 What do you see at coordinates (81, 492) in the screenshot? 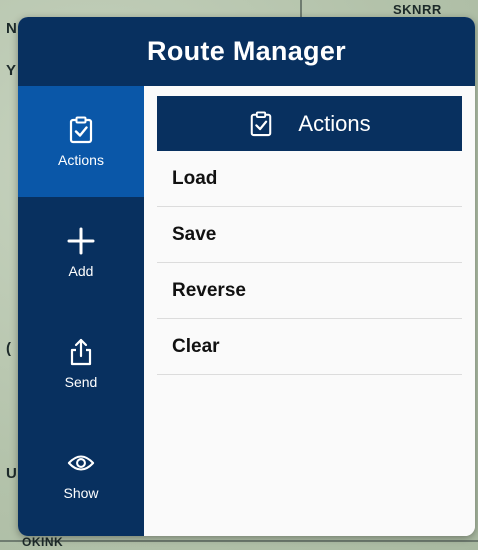
I see `sidebar-item-label: Show` at bounding box center [81, 492].